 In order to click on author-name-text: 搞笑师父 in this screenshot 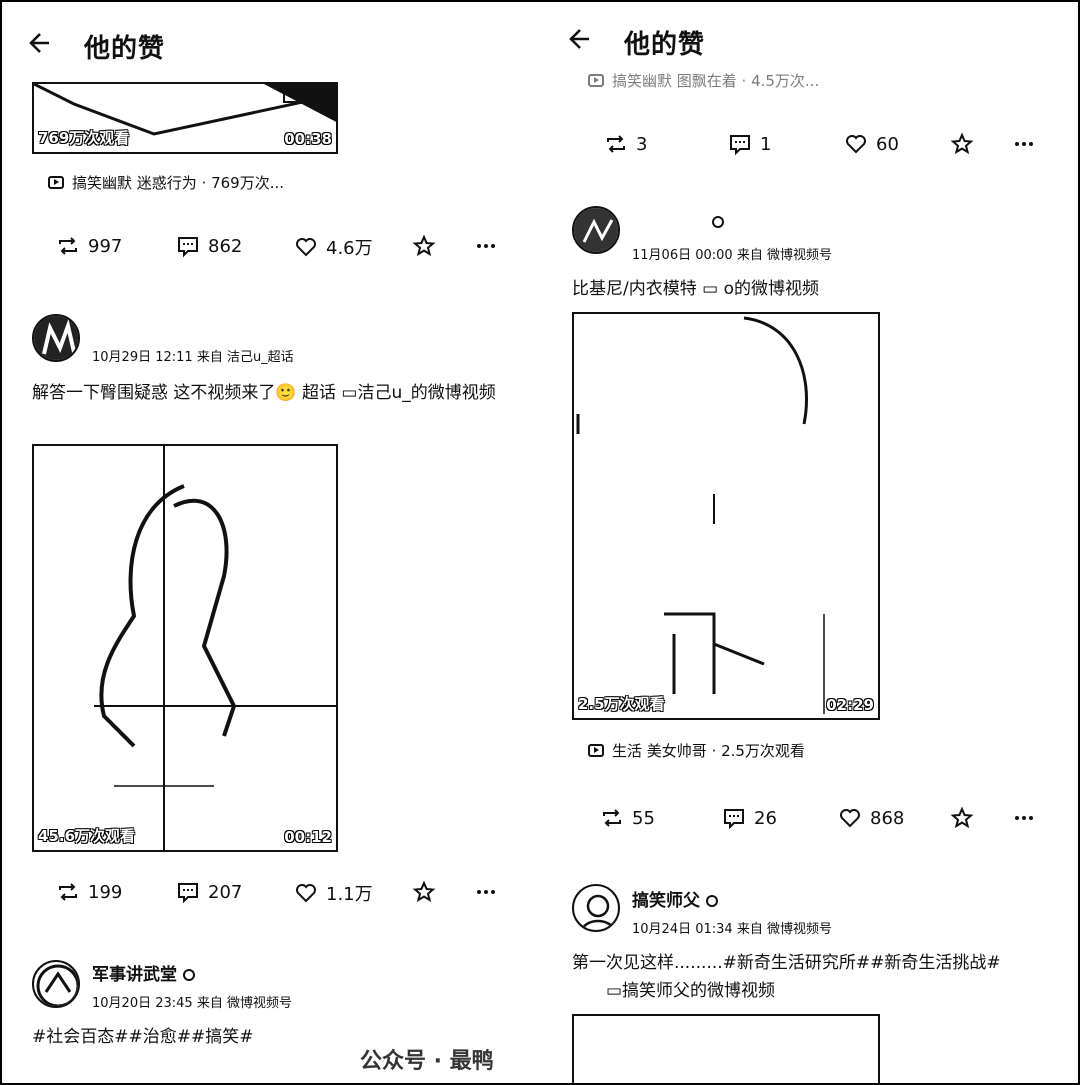, I will do `click(666, 901)`.